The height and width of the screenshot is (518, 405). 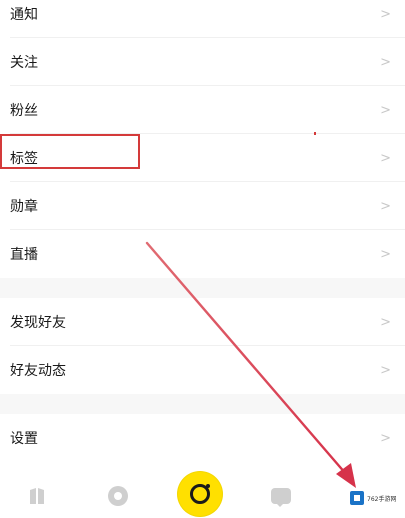 I want to click on menu-item-label: 通知, so click(x=24, y=15).